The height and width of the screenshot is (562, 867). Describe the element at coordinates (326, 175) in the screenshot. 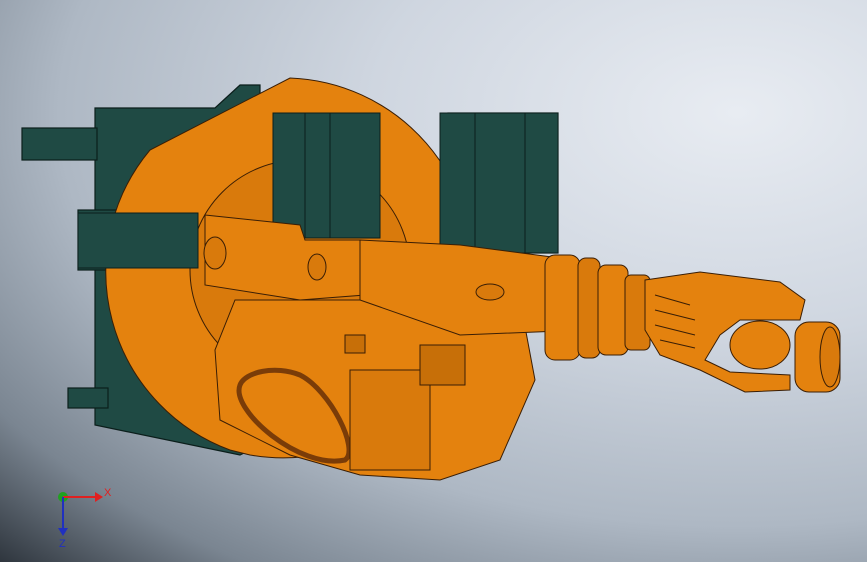

I see `motor-block-1-overlay` at that location.